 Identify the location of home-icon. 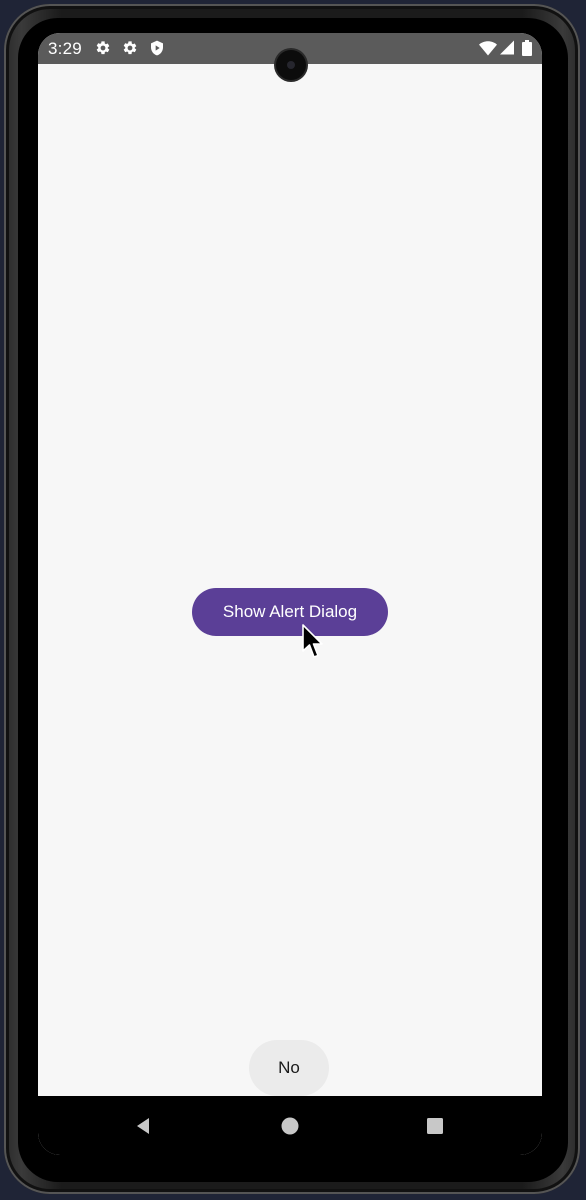
(290, 1126).